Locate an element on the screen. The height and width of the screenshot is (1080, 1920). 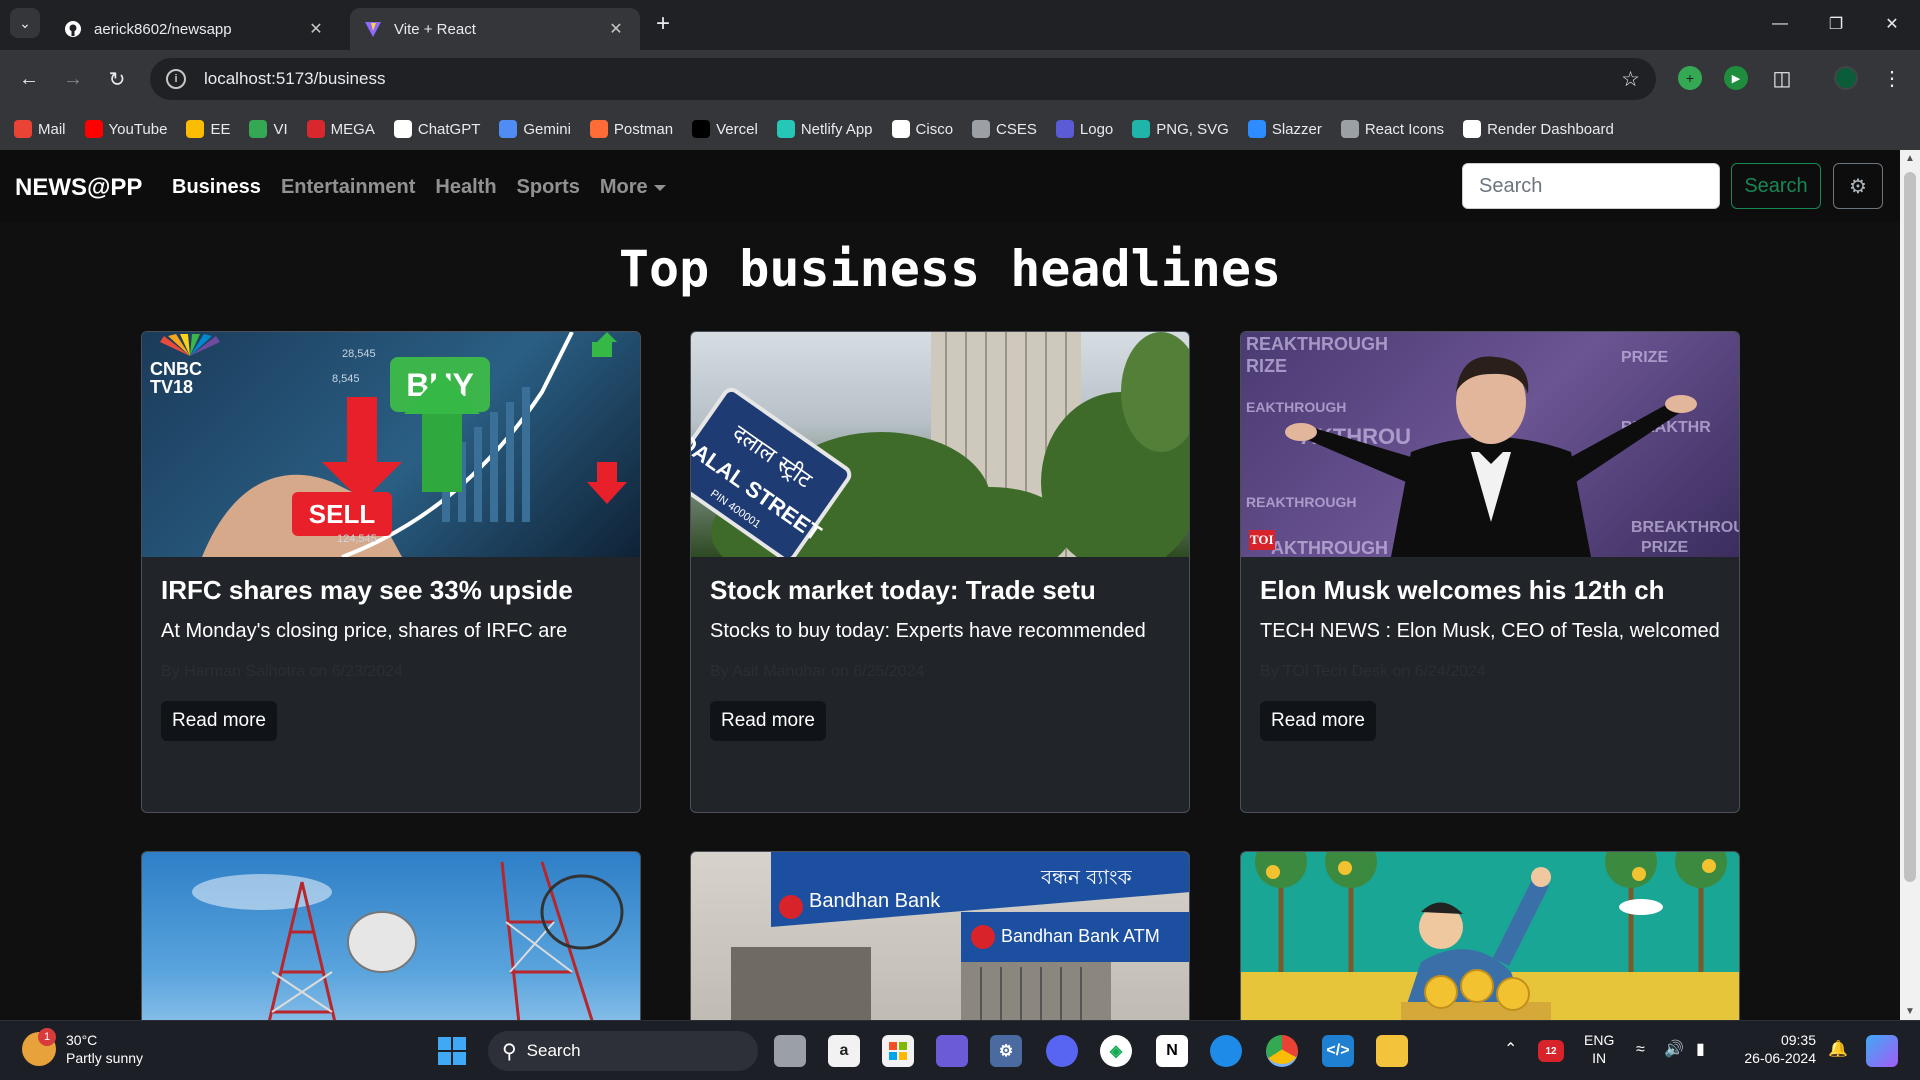
edge-icon is located at coordinates (1226, 1051).